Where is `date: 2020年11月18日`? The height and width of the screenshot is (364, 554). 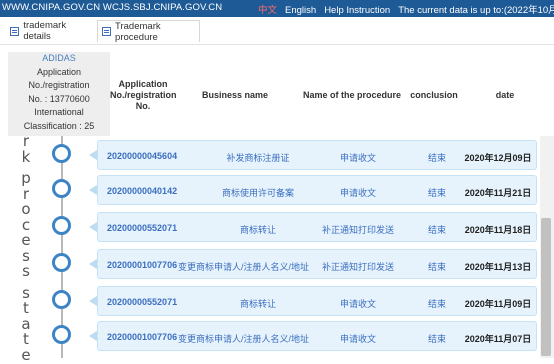 date: 2020年11月18日 is located at coordinates (498, 230).